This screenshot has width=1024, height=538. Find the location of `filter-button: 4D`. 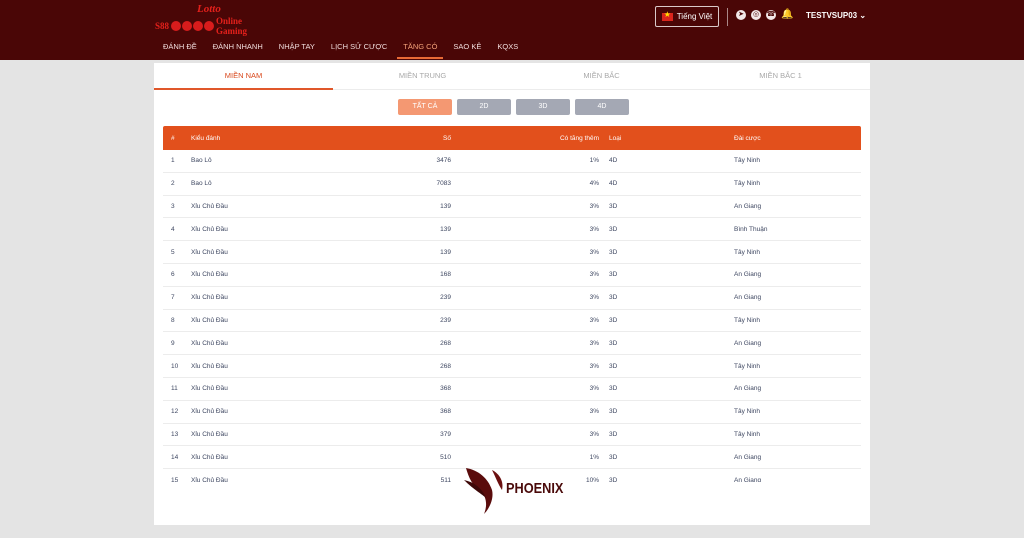

filter-button: 4D is located at coordinates (602, 107).